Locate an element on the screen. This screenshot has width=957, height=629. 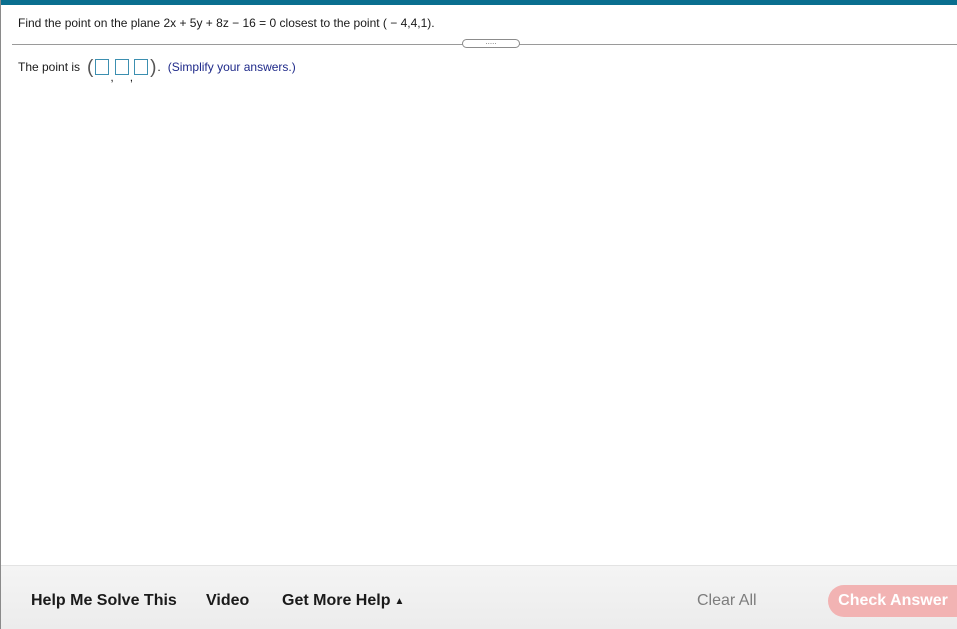
check-answer-button: Check Answer is located at coordinates (892, 601).